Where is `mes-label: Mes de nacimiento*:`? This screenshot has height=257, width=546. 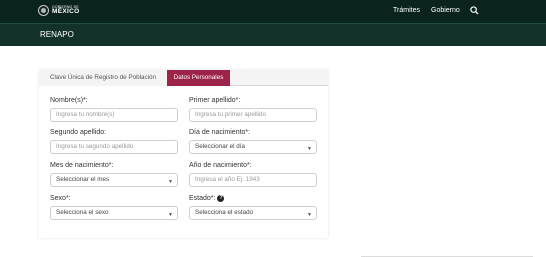 mes-label: Mes de nacimiento*: is located at coordinates (82, 165).